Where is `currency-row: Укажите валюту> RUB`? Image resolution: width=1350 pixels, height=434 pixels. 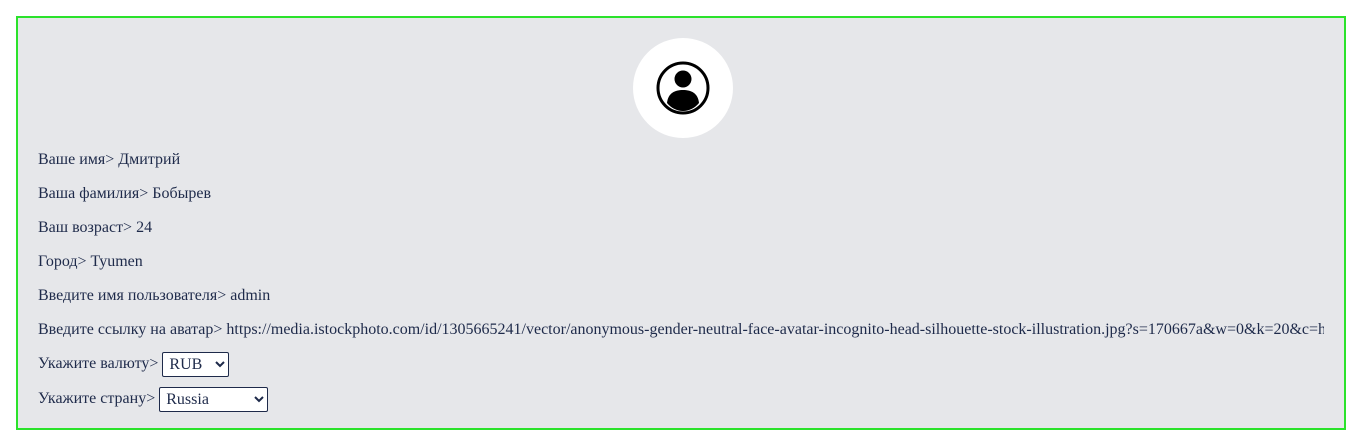
currency-row: Укажите валюту> RUB is located at coordinates (681, 364).